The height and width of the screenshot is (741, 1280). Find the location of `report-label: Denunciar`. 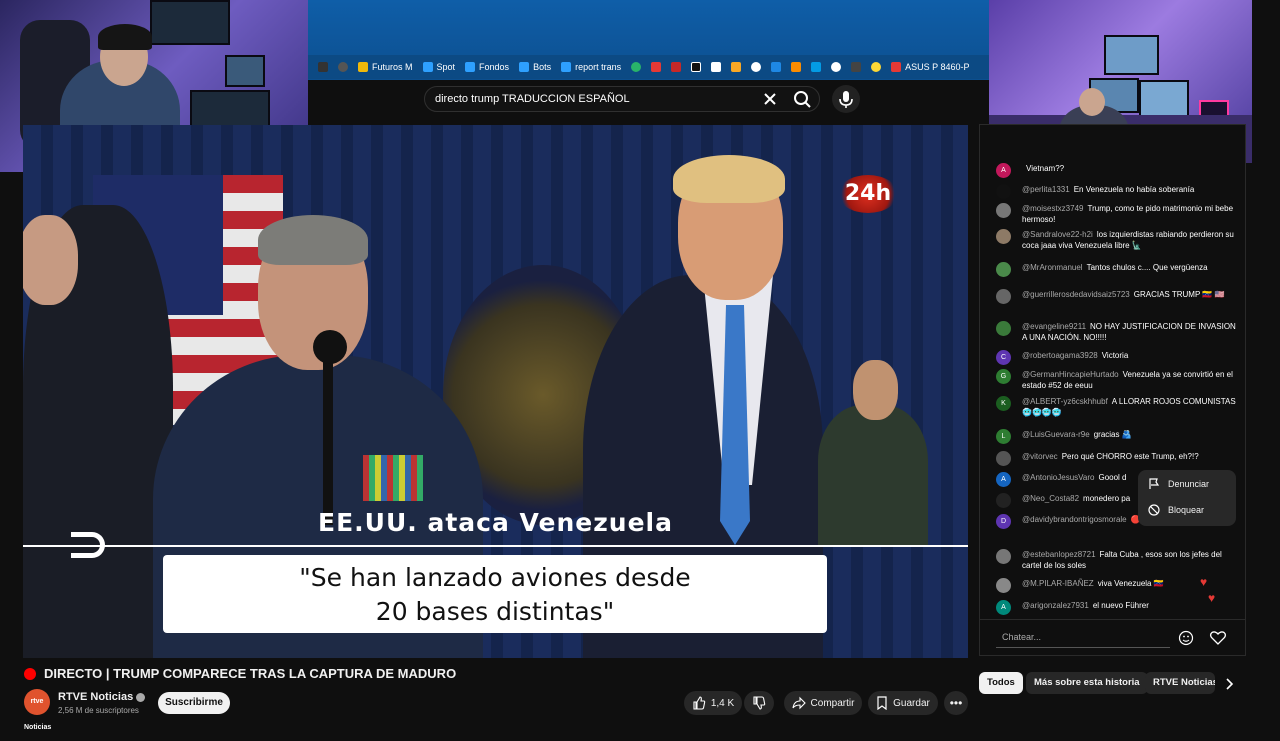

report-label: Denunciar is located at coordinates (1189, 484).